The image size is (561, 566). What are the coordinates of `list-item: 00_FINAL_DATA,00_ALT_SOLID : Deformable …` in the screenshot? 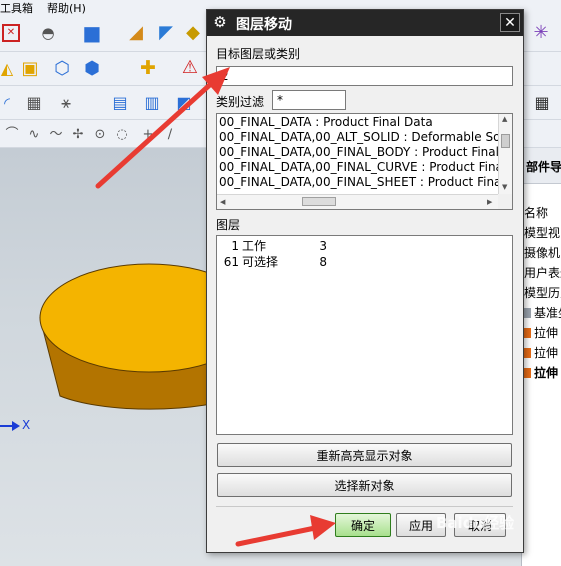 It's located at (361, 137).